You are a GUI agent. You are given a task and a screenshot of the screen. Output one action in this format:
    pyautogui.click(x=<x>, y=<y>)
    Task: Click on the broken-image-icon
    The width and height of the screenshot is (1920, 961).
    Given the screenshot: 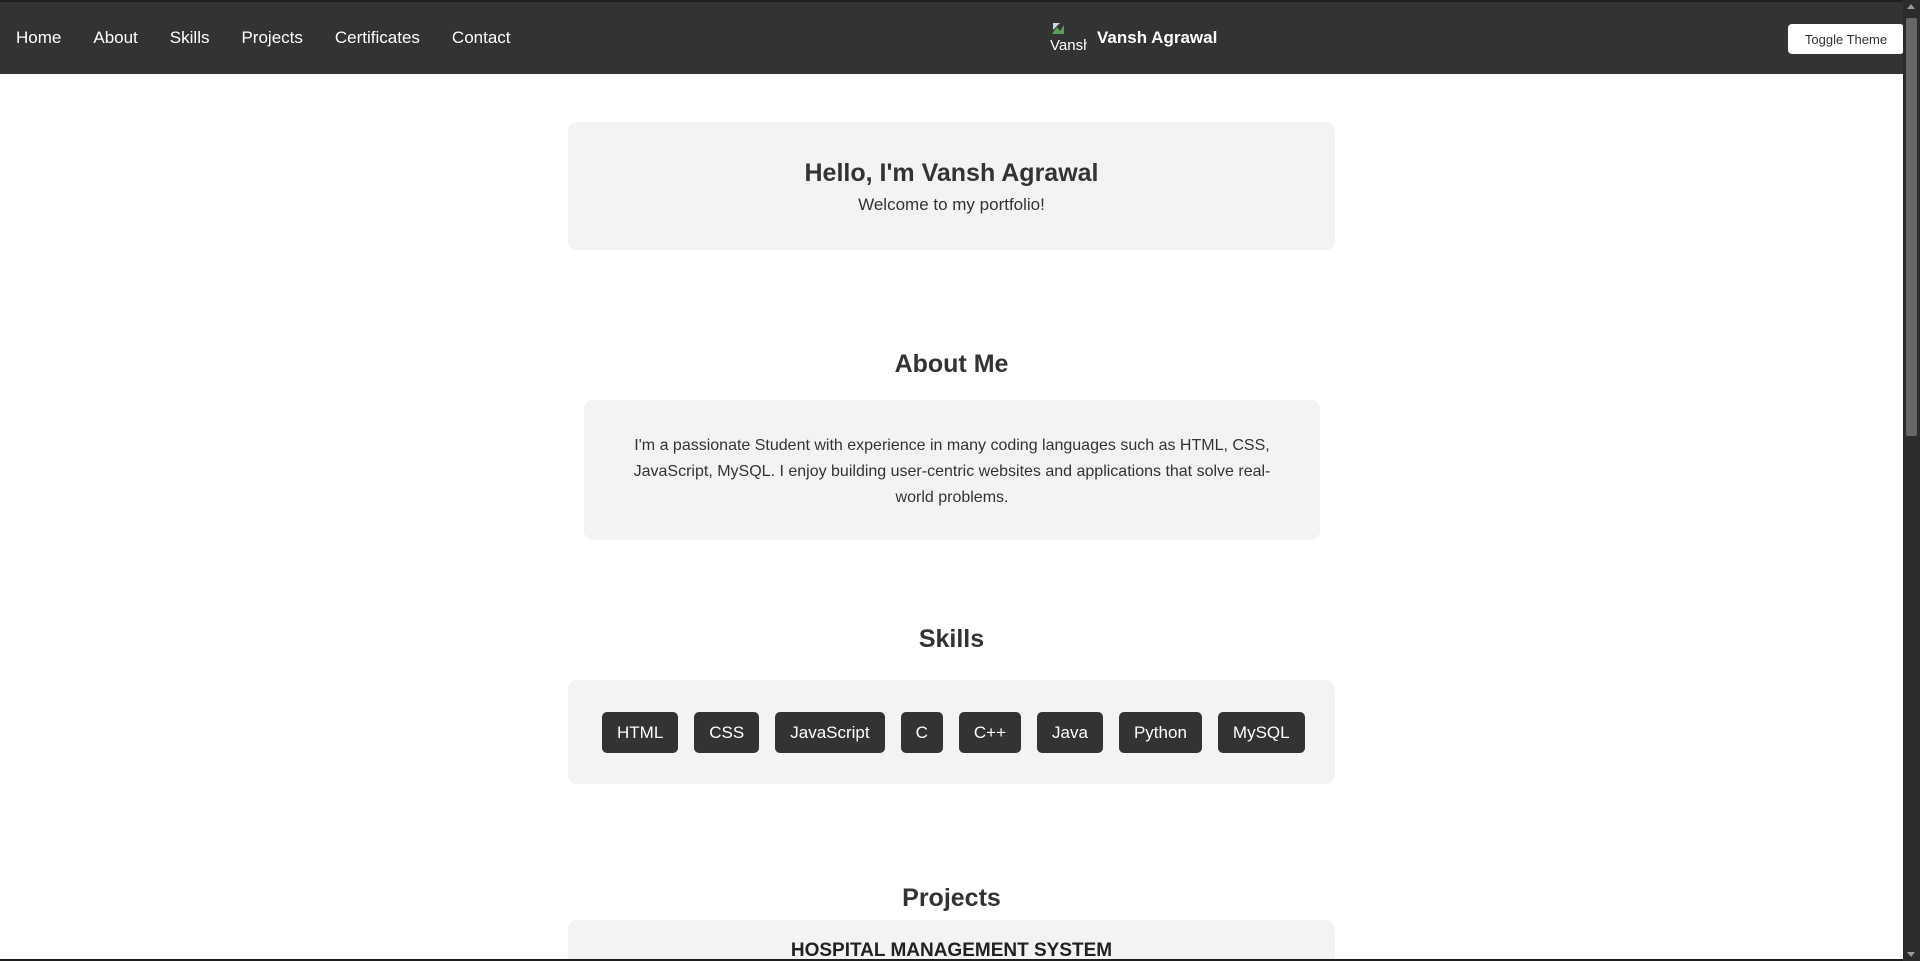 What is the action you would take?
    pyautogui.click(x=1058, y=28)
    